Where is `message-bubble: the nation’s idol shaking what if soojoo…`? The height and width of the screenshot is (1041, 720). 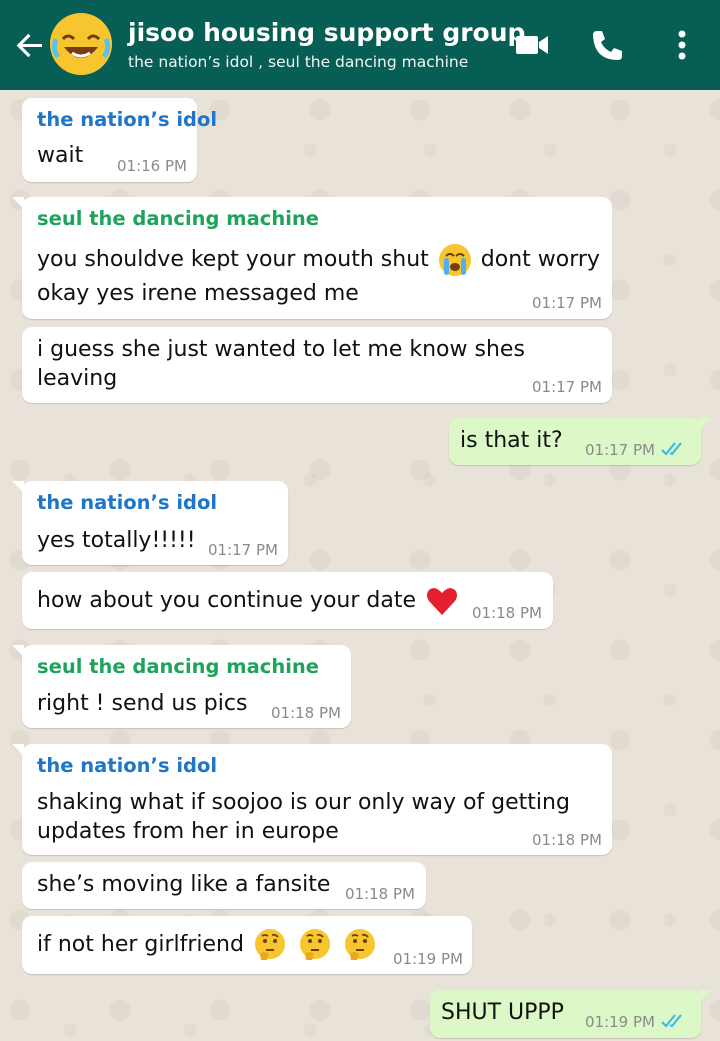
message-bubble: the nation’s idol shaking what if soojoo… is located at coordinates (312, 799).